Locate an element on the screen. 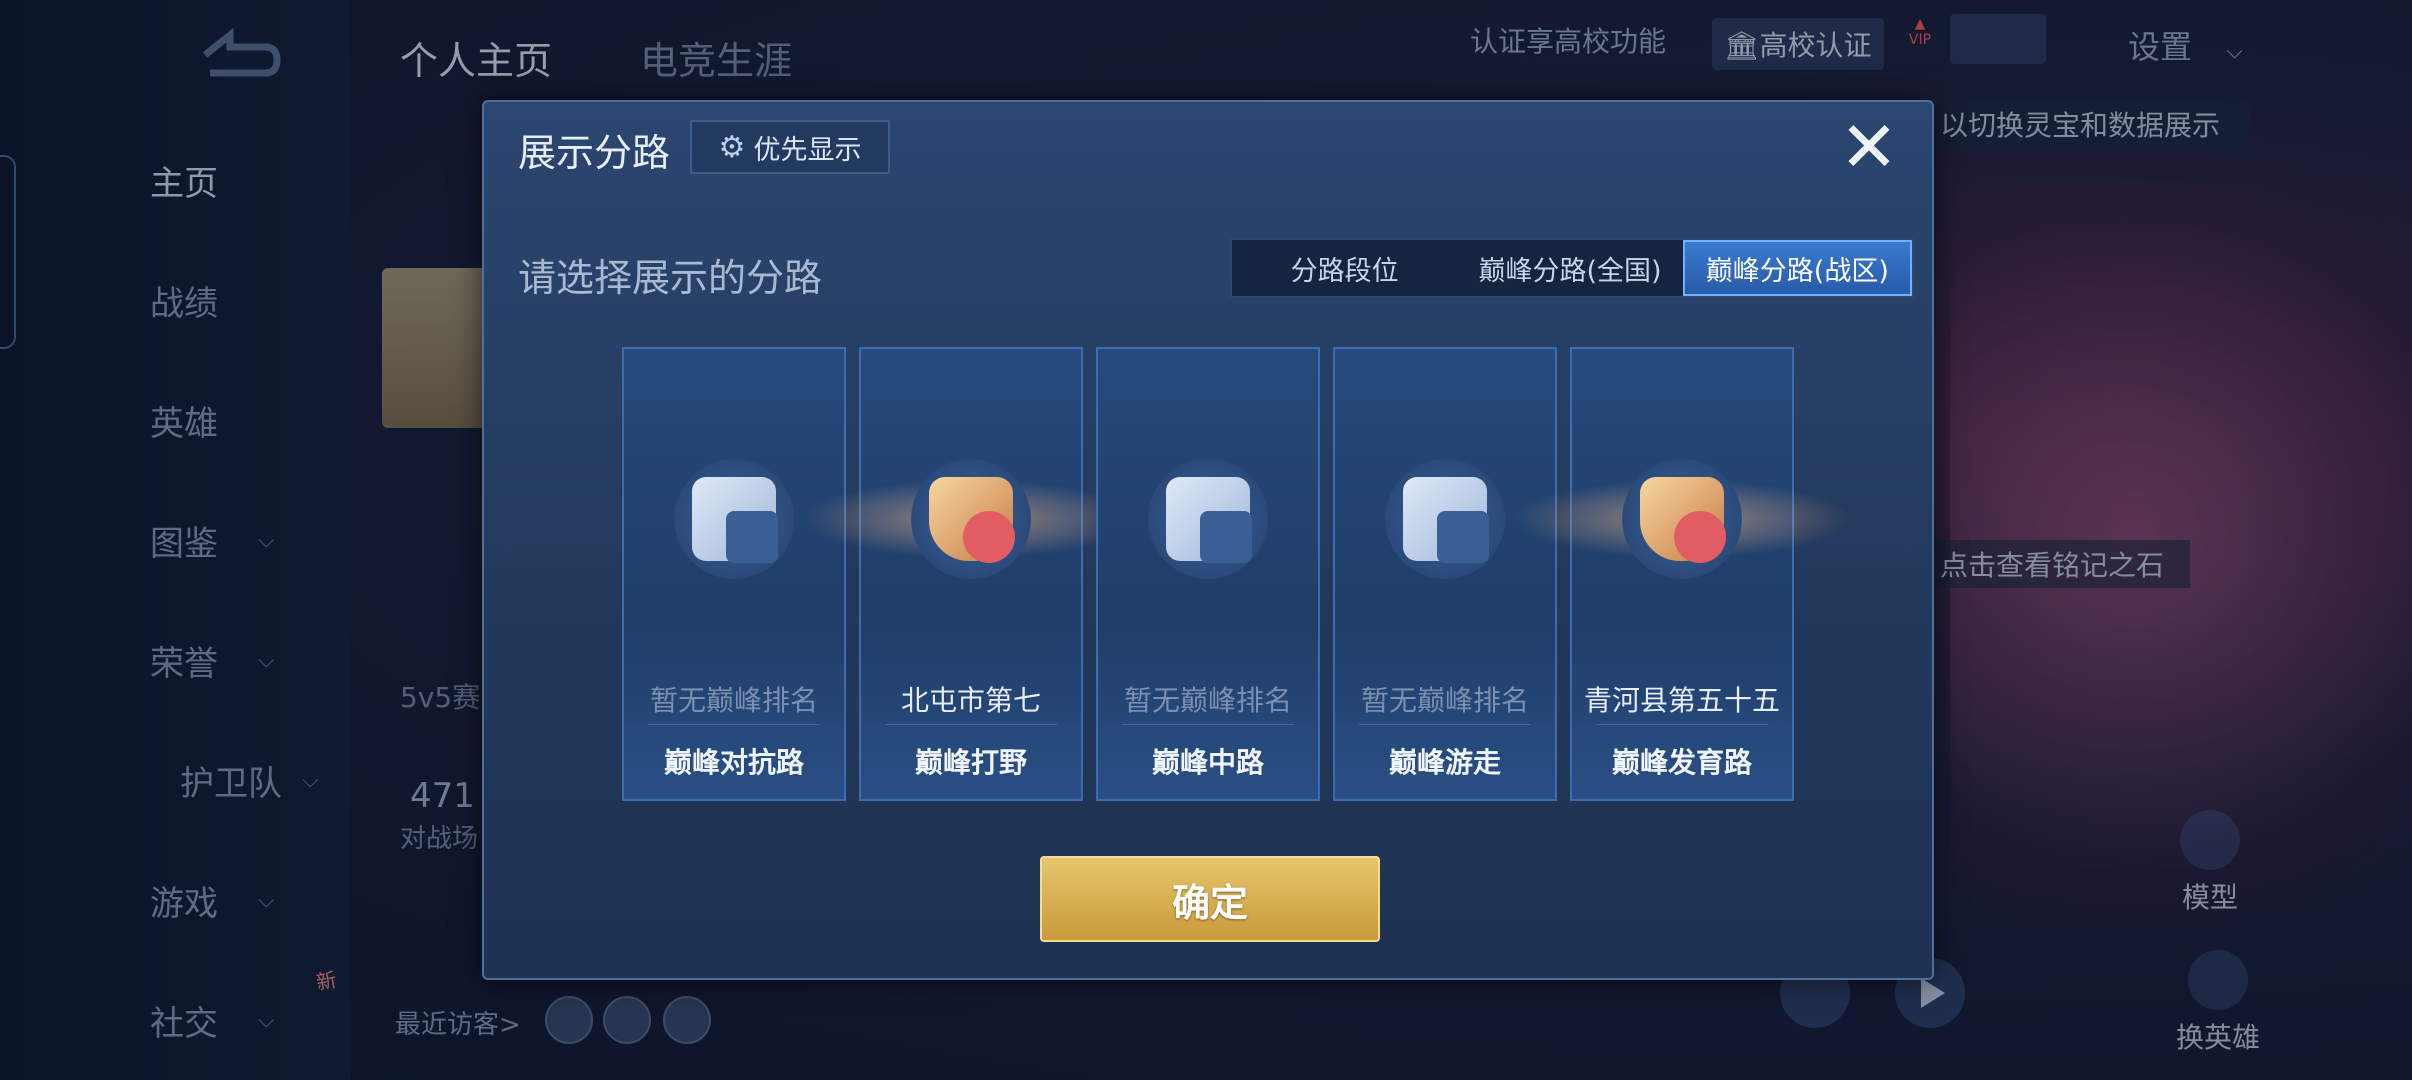 The image size is (2412, 1080). farm-lane-badge-icon is located at coordinates (1682, 519).